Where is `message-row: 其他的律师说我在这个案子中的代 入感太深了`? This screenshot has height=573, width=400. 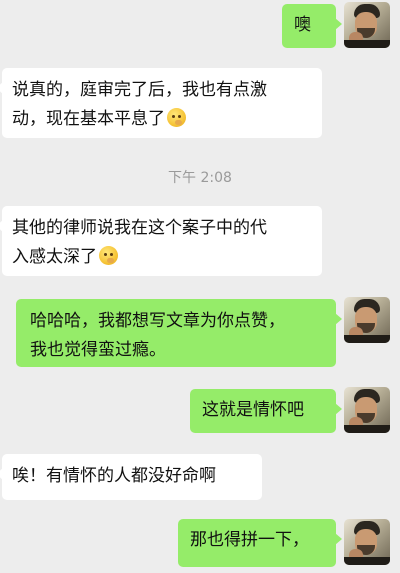 message-row: 其他的律师说我在这个案子中的代 入感太深了 is located at coordinates (200, 241).